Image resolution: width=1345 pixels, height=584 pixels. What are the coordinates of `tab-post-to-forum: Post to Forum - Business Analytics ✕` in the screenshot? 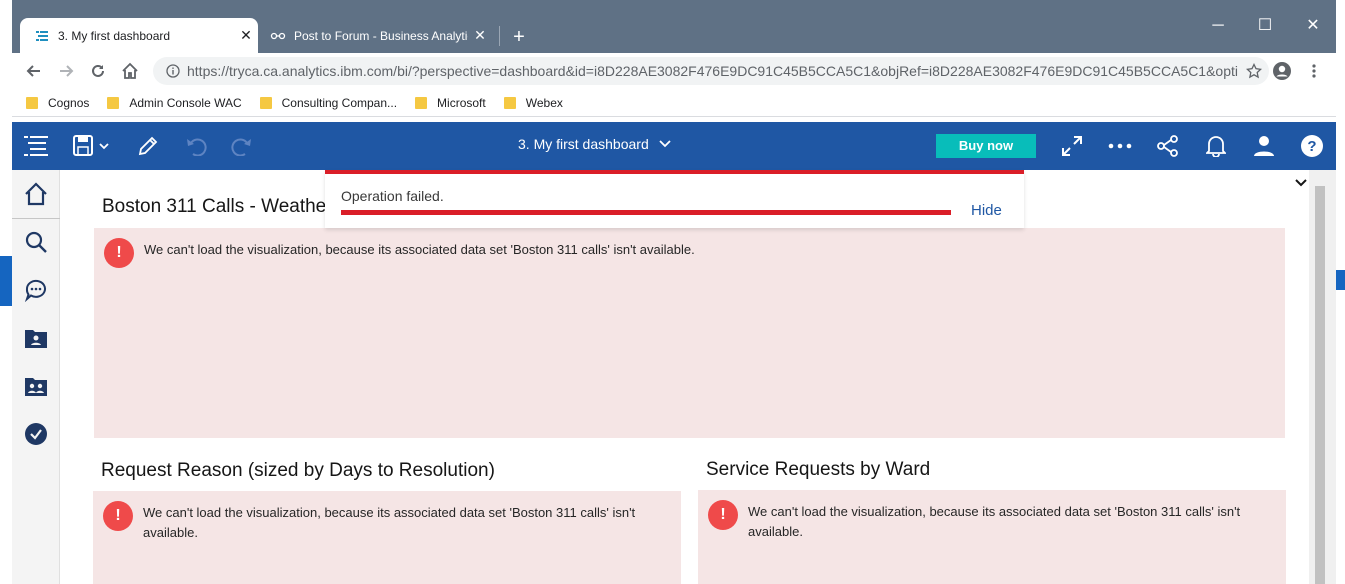 It's located at (376, 35).